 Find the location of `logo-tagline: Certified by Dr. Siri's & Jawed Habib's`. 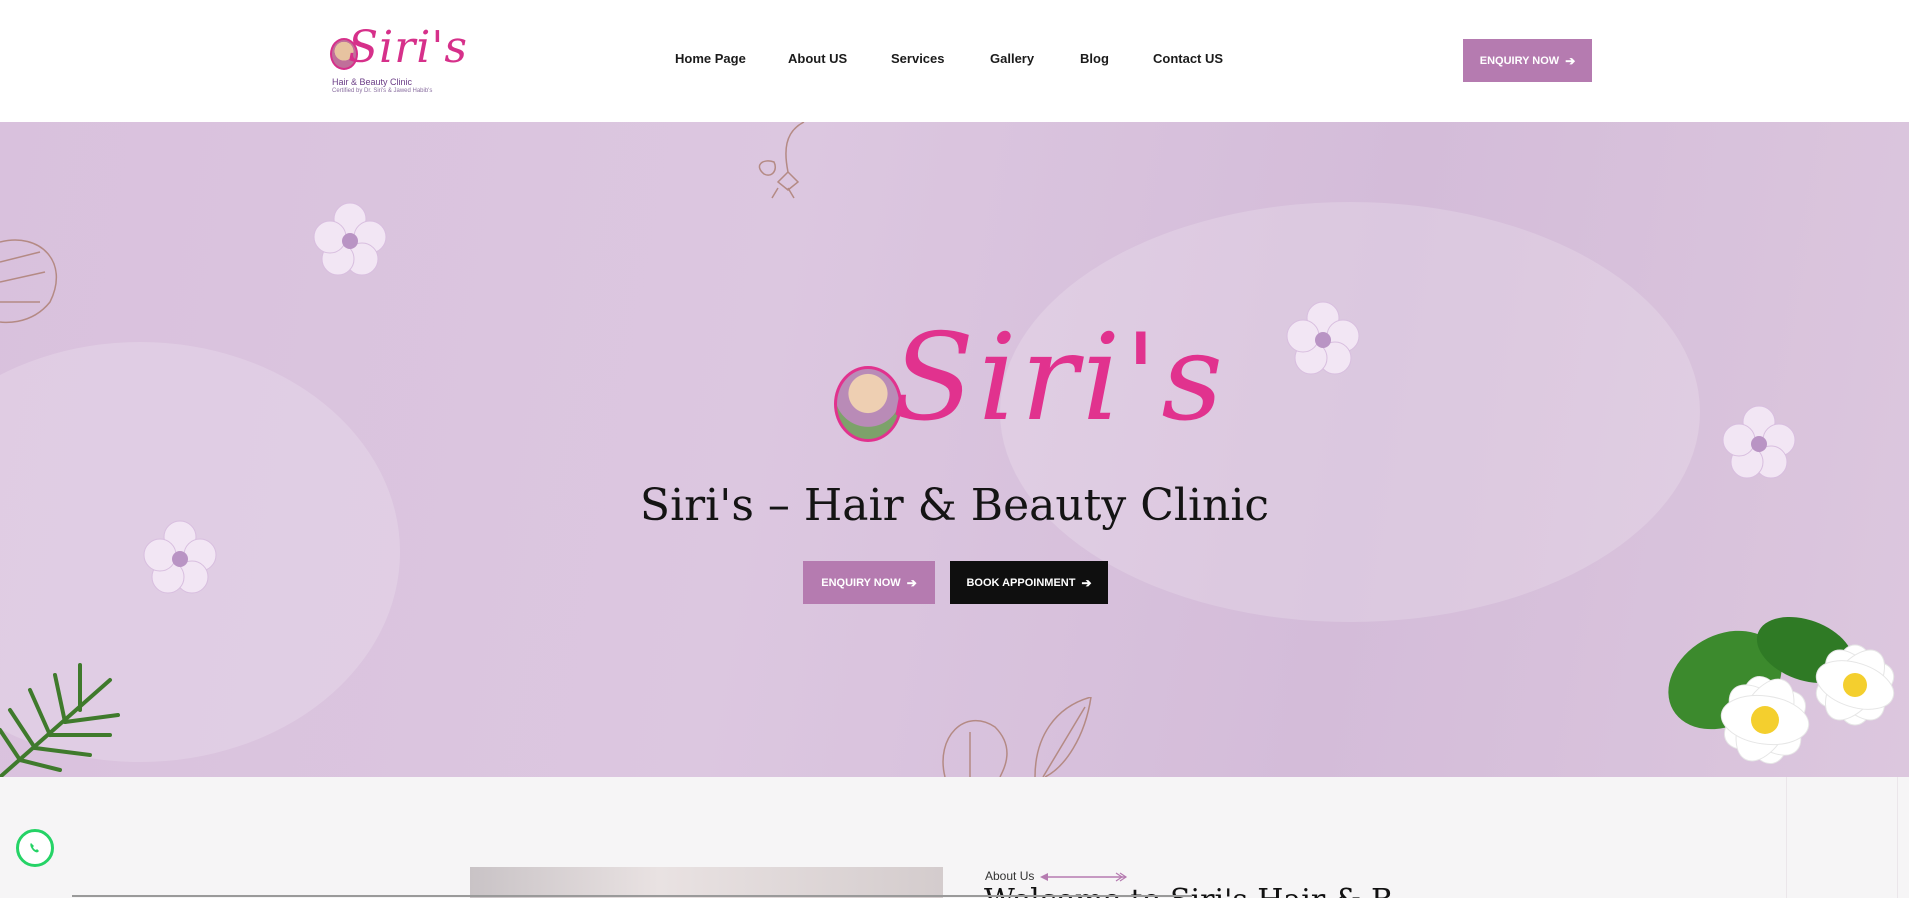

logo-tagline: Certified by Dr. Siri's & Jawed Habib's is located at coordinates (382, 91).